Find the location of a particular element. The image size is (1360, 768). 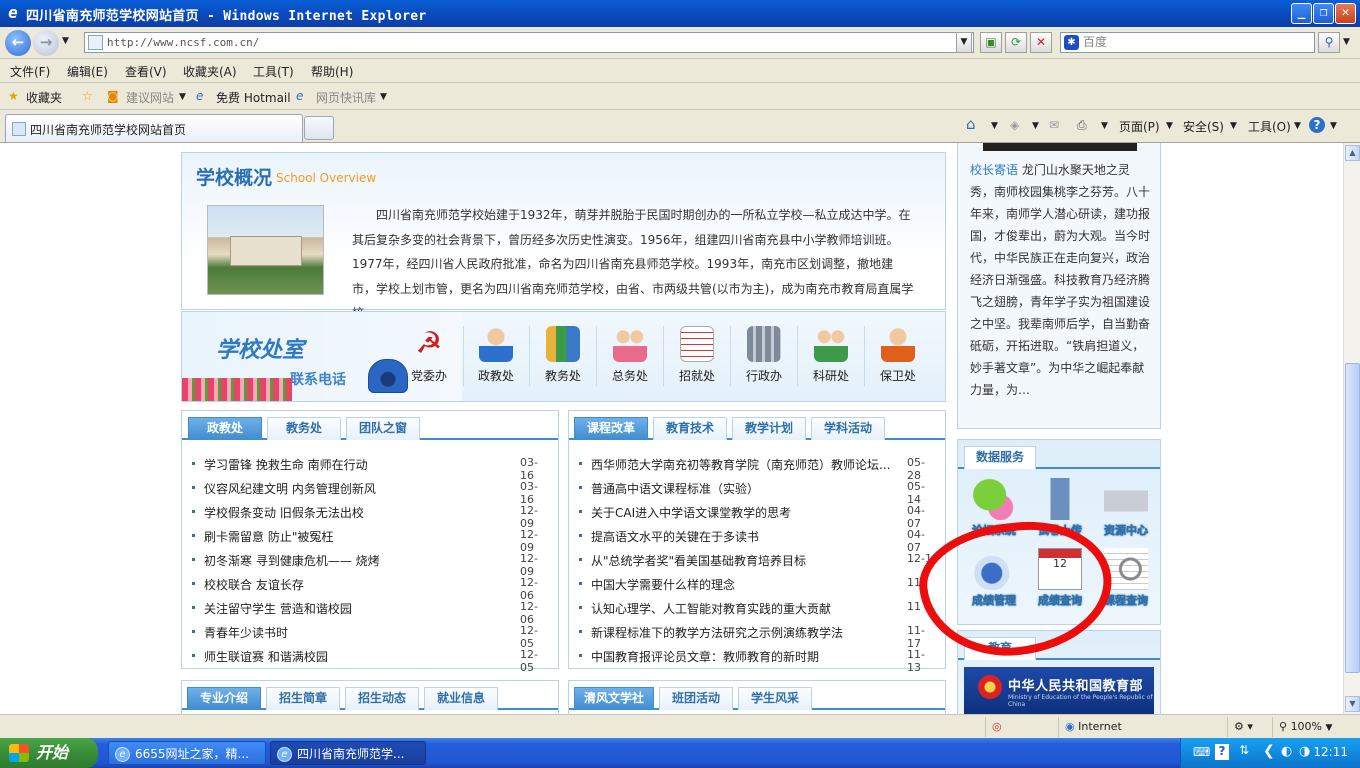

tab-class-activities: 班团活动 is located at coordinates (696, 698).